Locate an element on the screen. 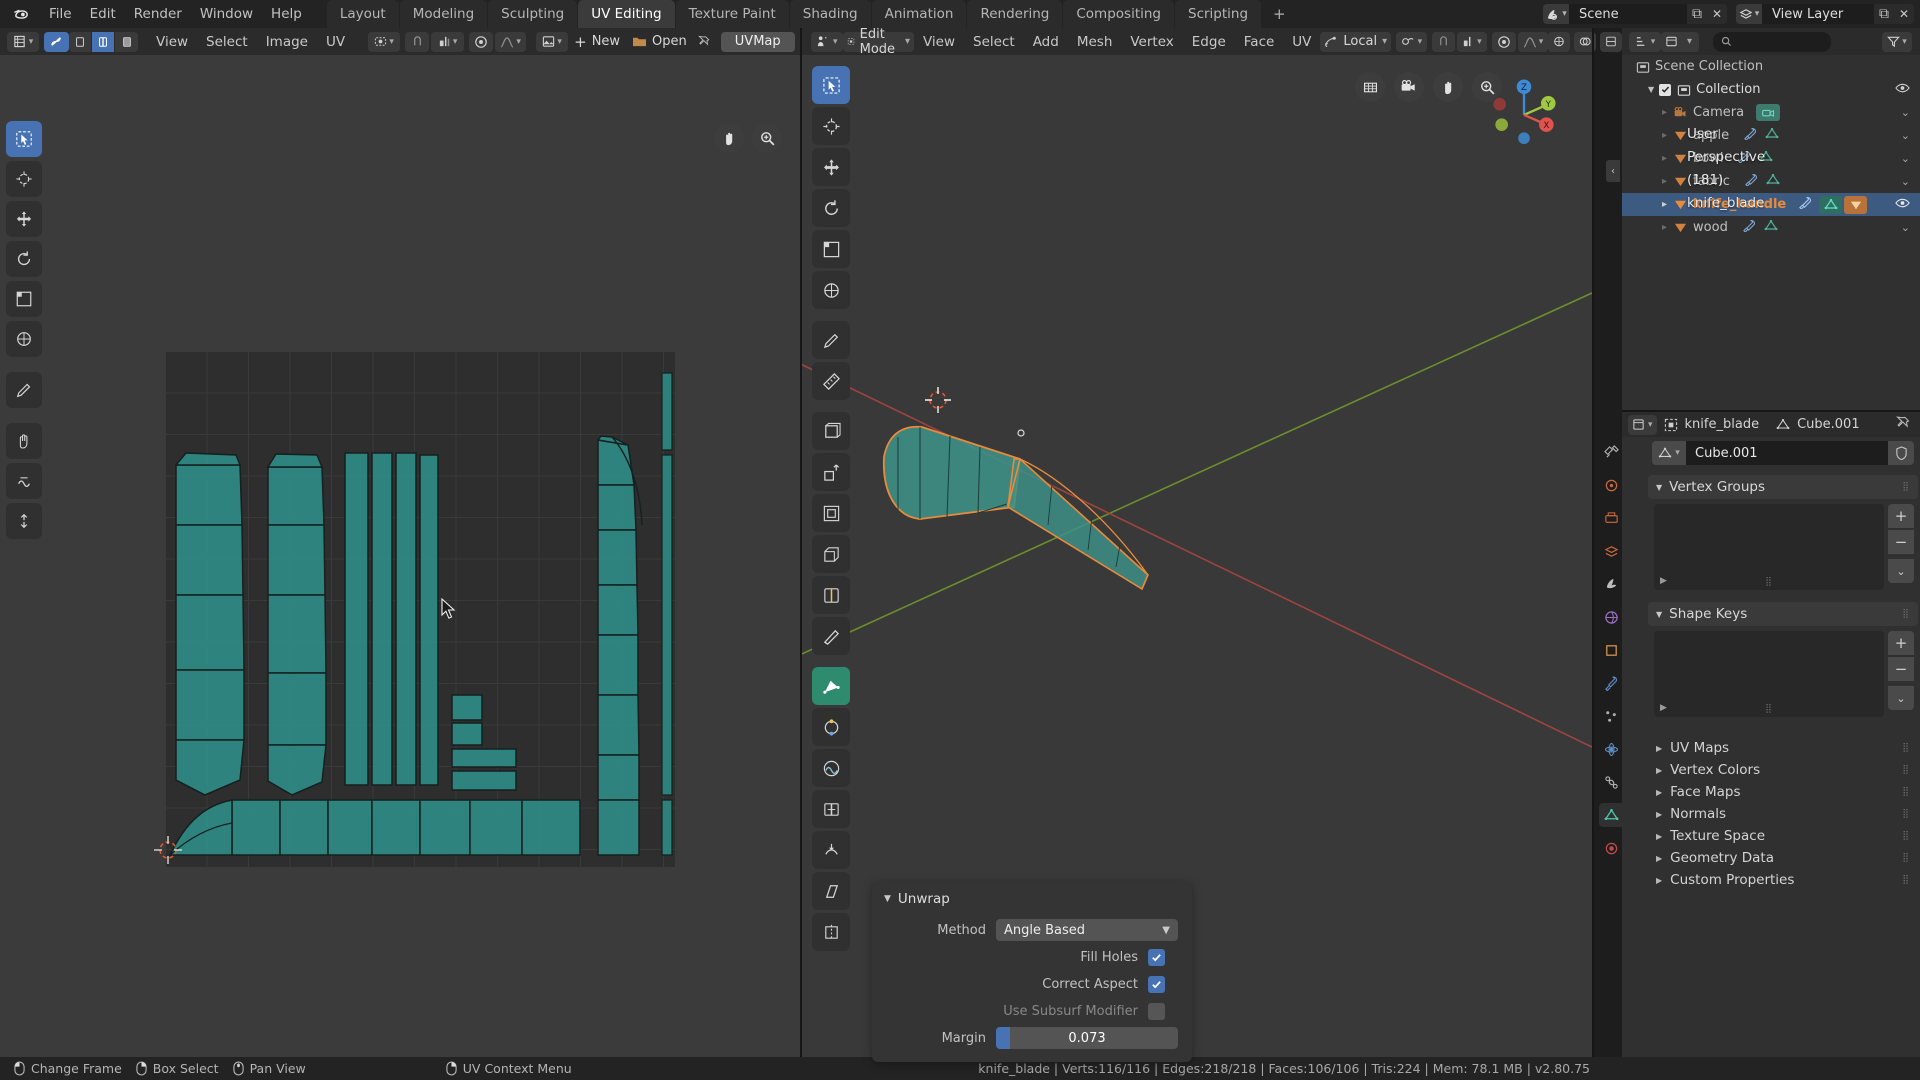 This screenshot has width=1920, height=1080. operator-panel-header: ▼ Unwrap is located at coordinates (1032, 898).